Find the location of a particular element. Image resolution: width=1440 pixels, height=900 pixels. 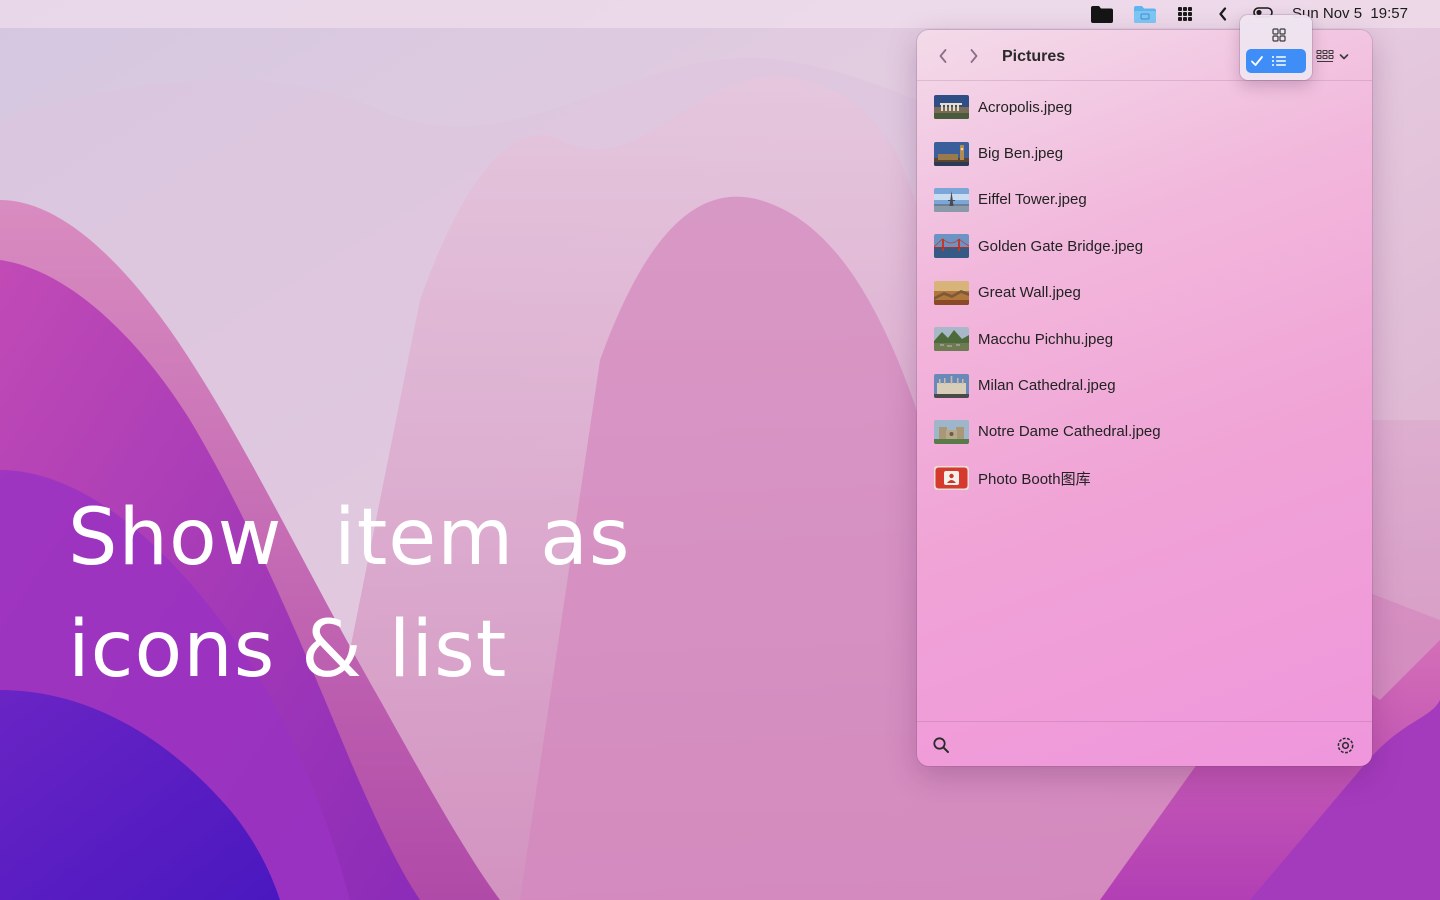

file-row: Eiffel Tower.jpeg is located at coordinates (1144, 200).